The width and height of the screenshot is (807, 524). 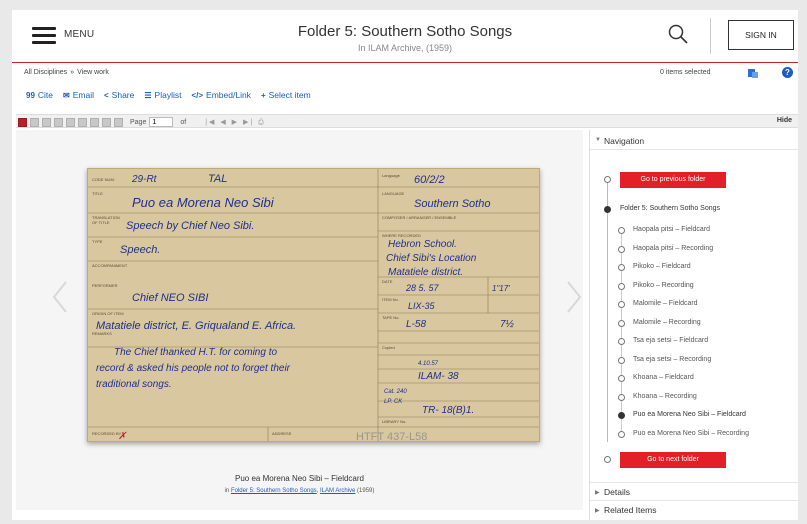 What do you see at coordinates (101, 222) in the screenshot?
I see `svg-text: OF TITLE` at bounding box center [101, 222].